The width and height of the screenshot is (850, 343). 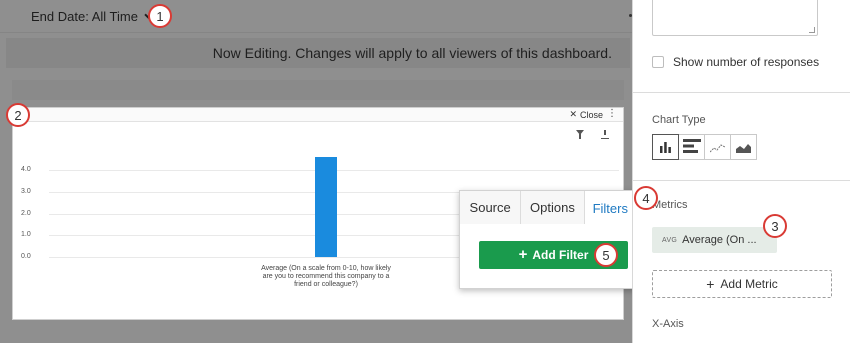 What do you see at coordinates (553, 207) in the screenshot?
I see `tab-options: Options` at bounding box center [553, 207].